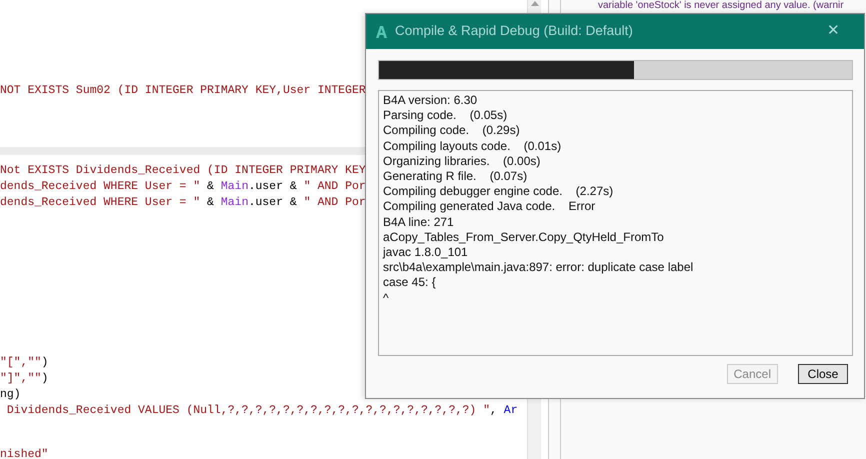 The width and height of the screenshot is (866, 459). What do you see at coordinates (419, 222) in the screenshot?
I see `log-line: B4A line: 271` at bounding box center [419, 222].